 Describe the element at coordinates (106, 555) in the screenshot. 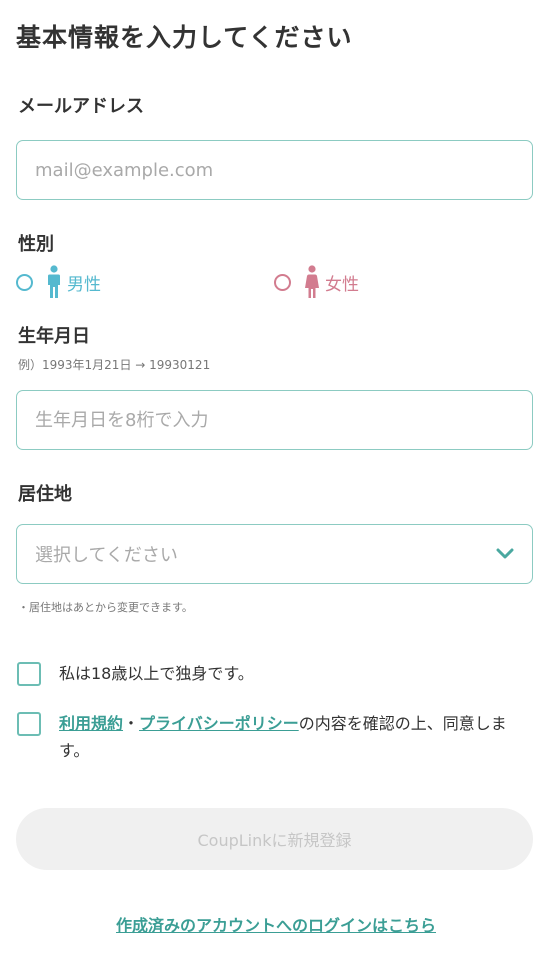

I see `residence-select-value: 選択してください` at that location.